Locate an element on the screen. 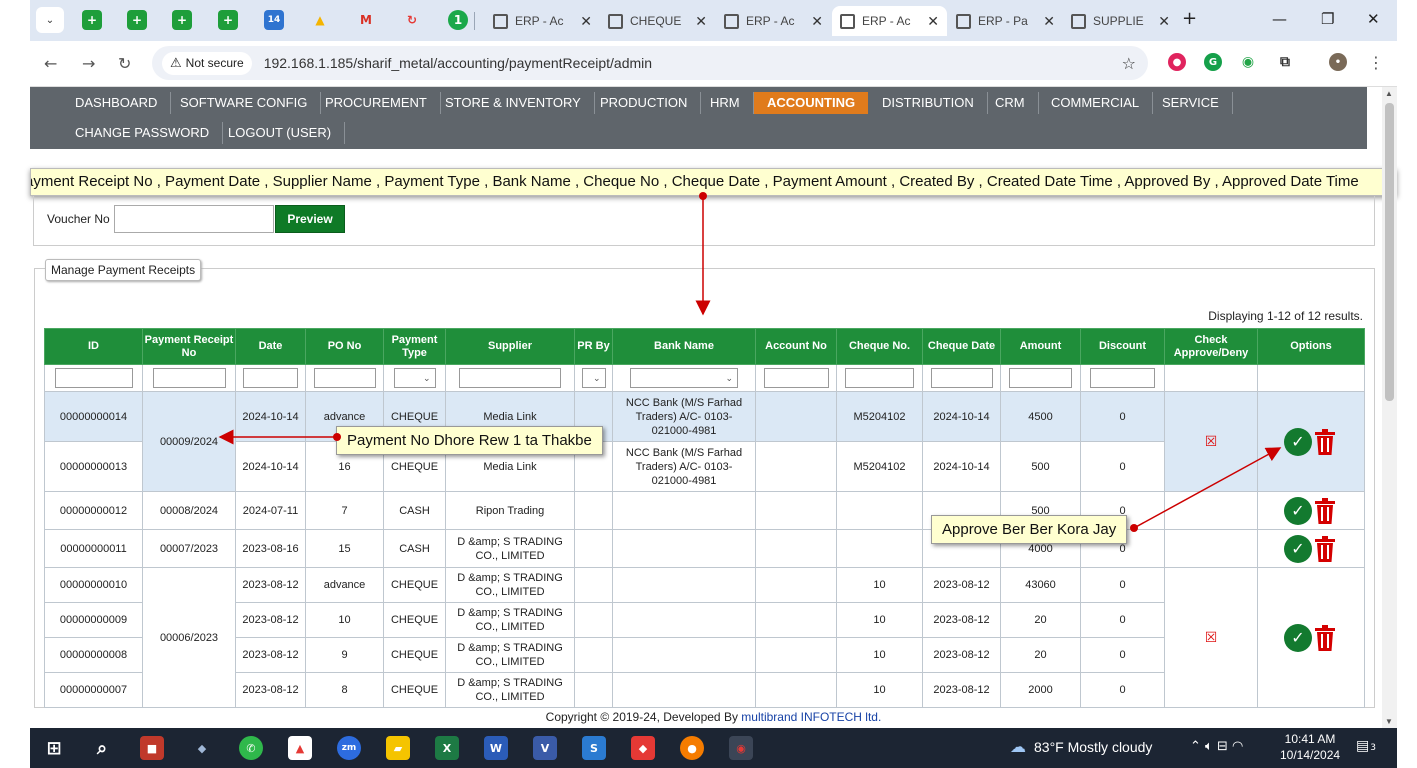  menu-logout: LOGOUT (USER) is located at coordinates (280, 133).